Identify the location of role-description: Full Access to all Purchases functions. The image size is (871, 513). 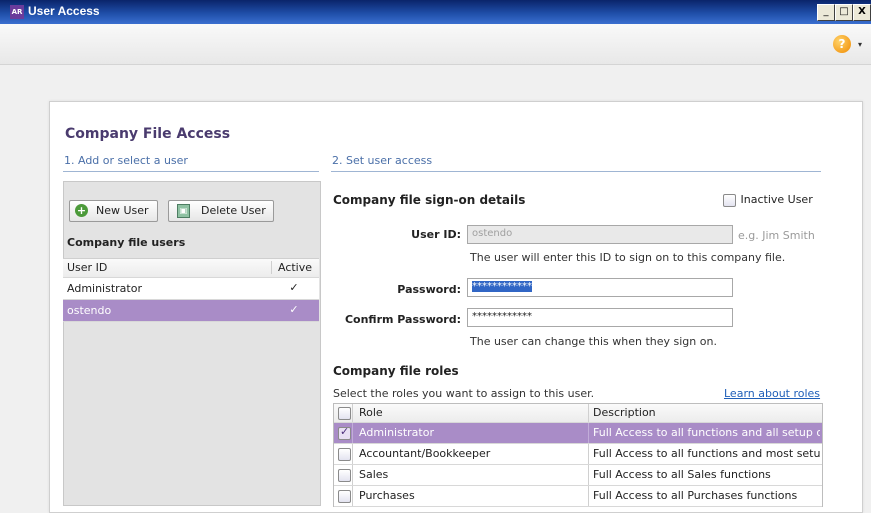
(704, 496).